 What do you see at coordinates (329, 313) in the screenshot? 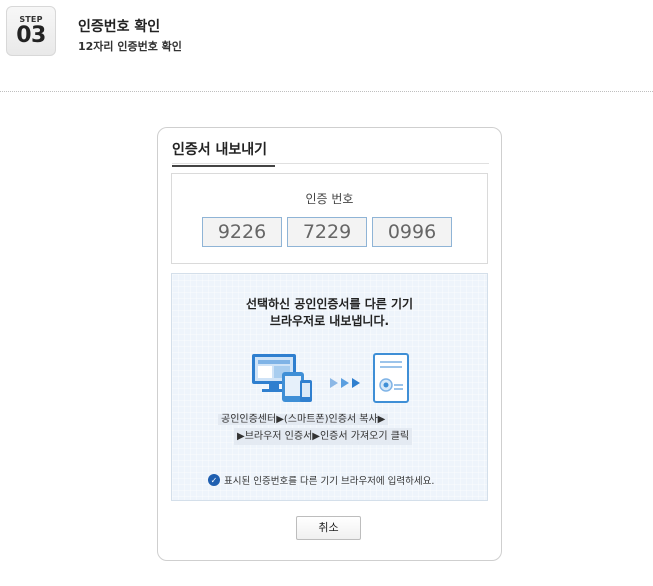
I see `export-message: 선택하신 공인인증서를 다른 기기 브라우저로 내보냅니다.` at bounding box center [329, 313].